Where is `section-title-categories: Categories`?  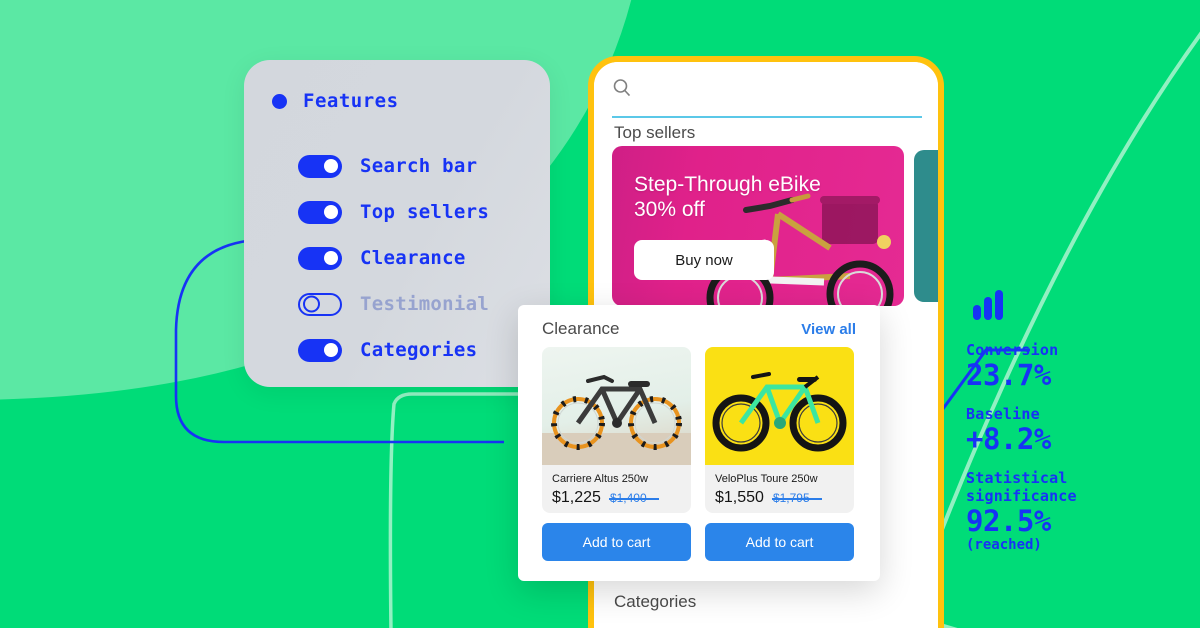
section-title-categories: Categories is located at coordinates (655, 601).